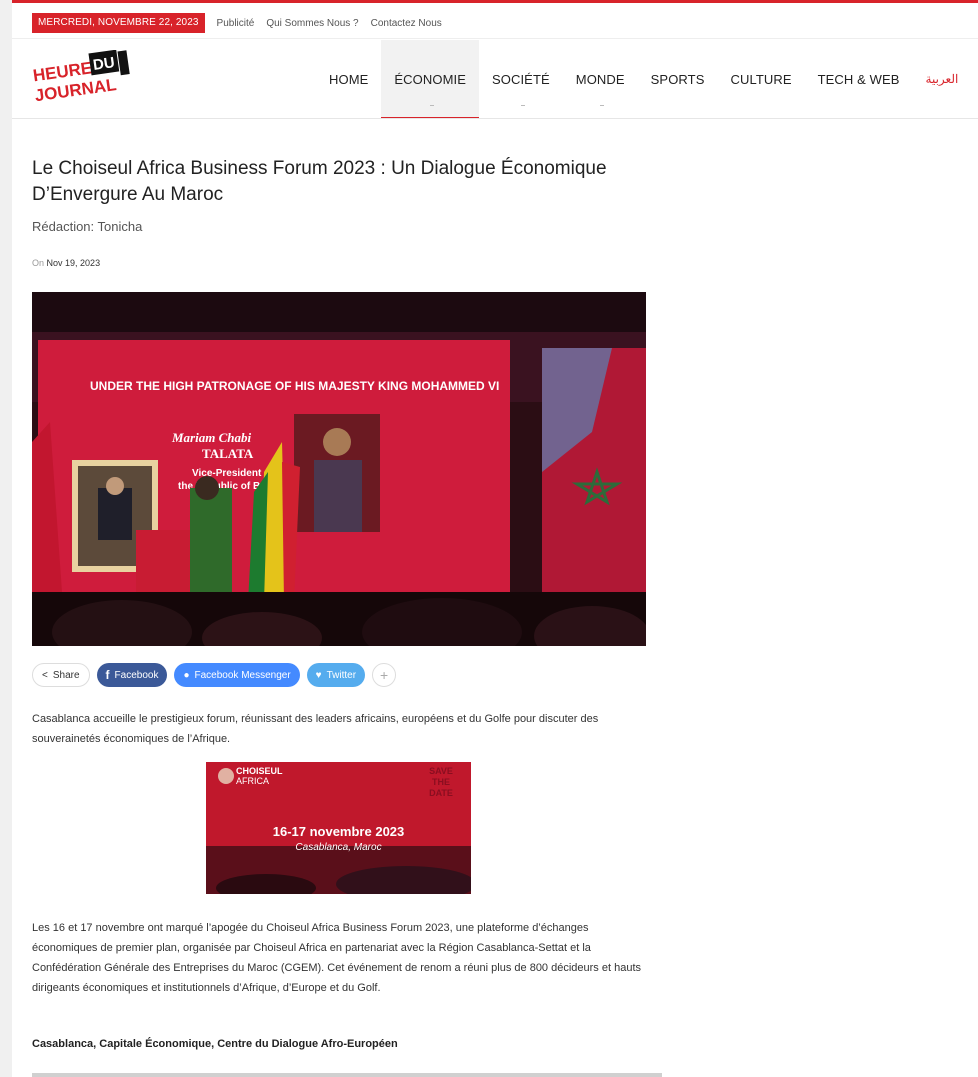 This screenshot has height=1077, width=978. Describe the element at coordinates (186, 675) in the screenshot. I see `messenger-icon: ●` at that location.